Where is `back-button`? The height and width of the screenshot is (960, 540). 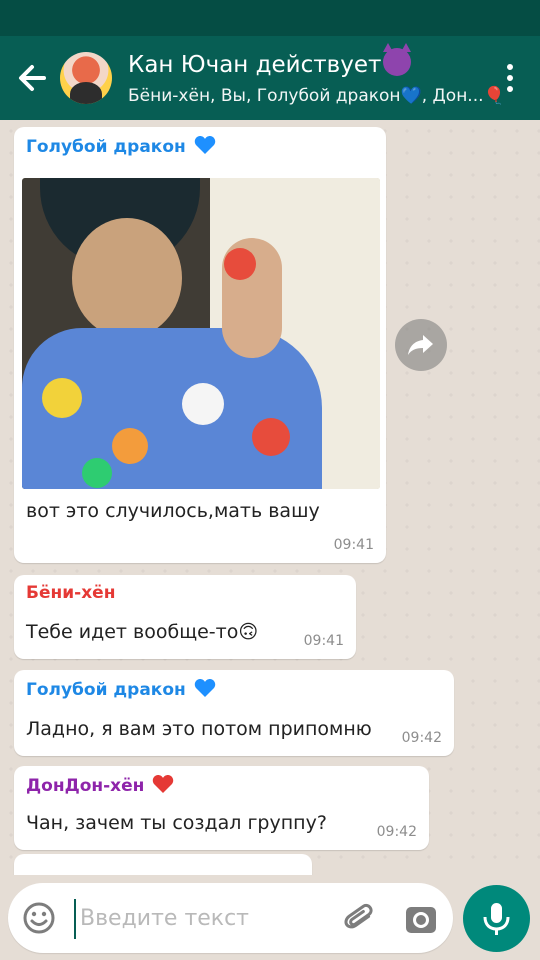
back-button is located at coordinates (36, 78).